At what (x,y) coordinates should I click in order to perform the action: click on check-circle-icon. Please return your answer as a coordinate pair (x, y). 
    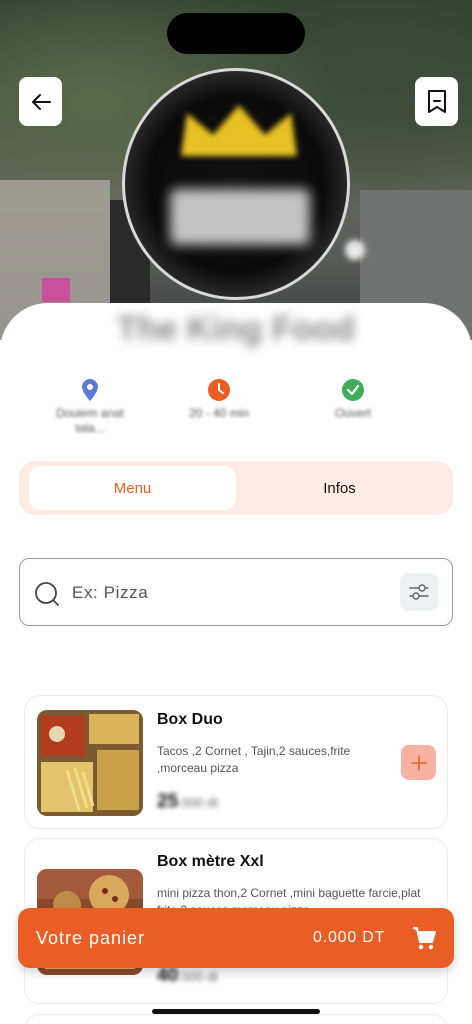
    Looking at the image, I should click on (353, 390).